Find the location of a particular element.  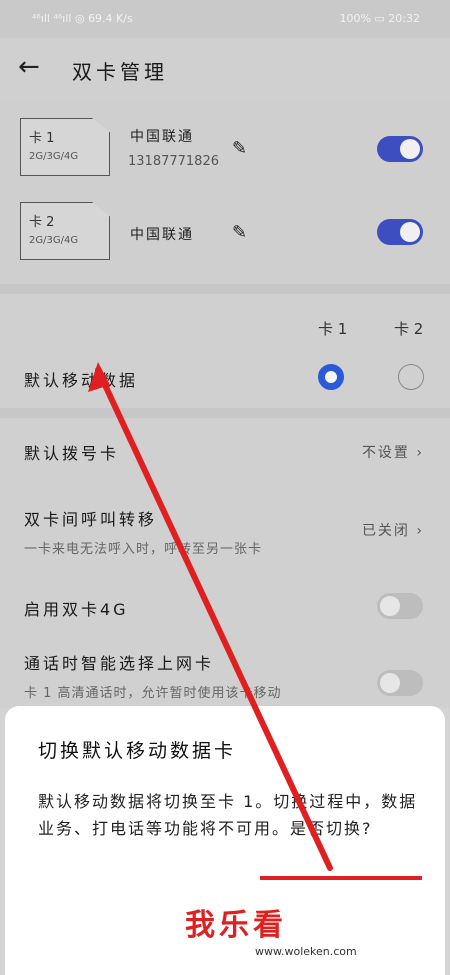

sim-card-1-icon: 卡 1 2G/3G/4G is located at coordinates (65, 147).